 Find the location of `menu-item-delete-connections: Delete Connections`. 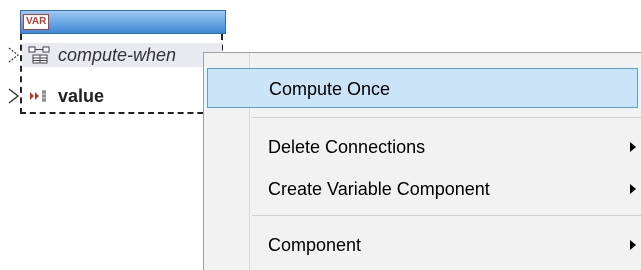

menu-item-delete-connections: Delete Connections is located at coordinates (422, 147).